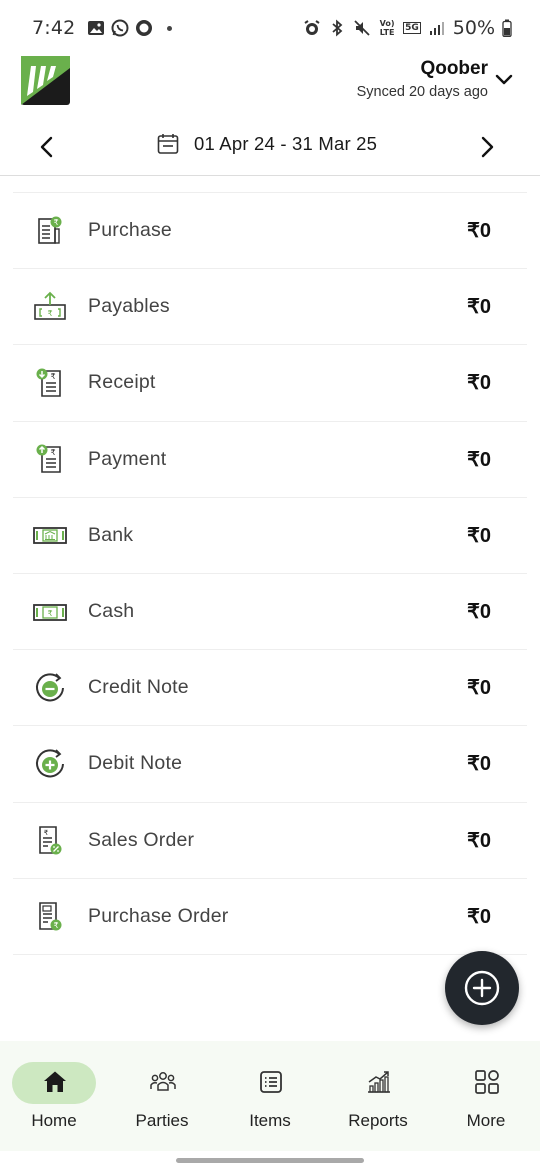 This screenshot has width=540, height=1170. I want to click on battery-percent: 50%, so click(473, 28).